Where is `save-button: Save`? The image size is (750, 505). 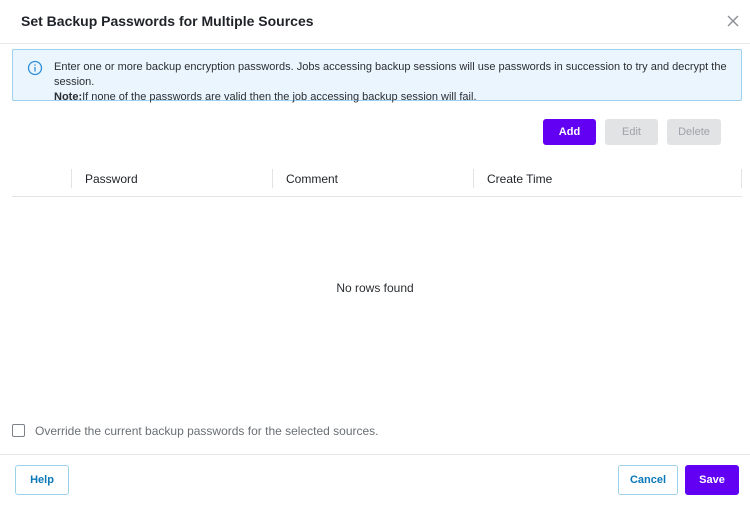
save-button: Save is located at coordinates (712, 480).